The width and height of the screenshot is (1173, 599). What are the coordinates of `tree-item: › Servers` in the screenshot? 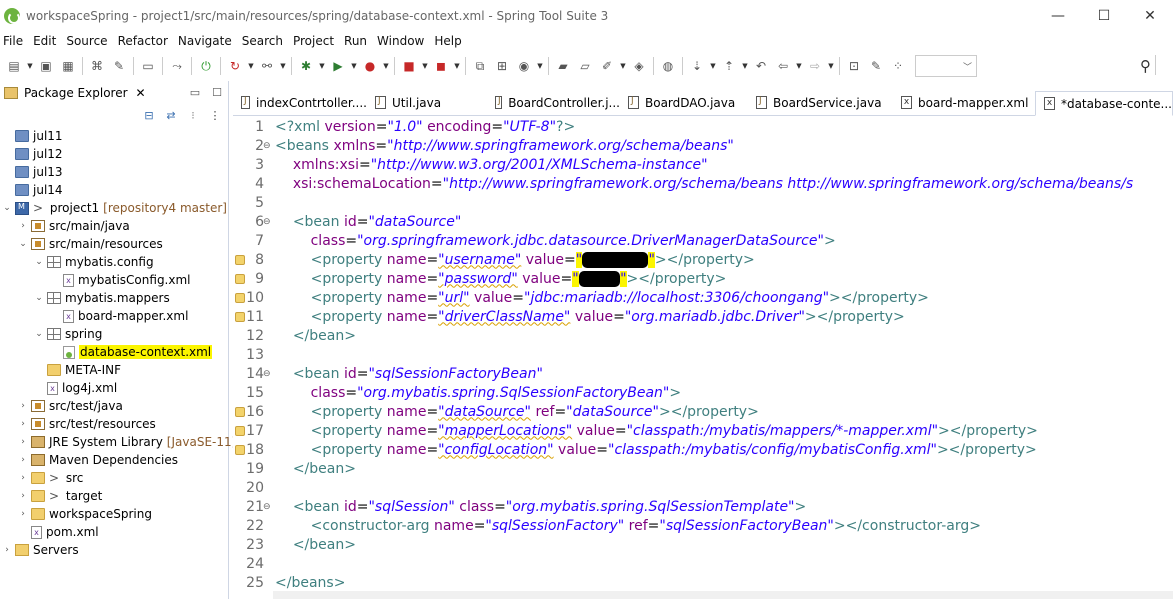 It's located at (40, 550).